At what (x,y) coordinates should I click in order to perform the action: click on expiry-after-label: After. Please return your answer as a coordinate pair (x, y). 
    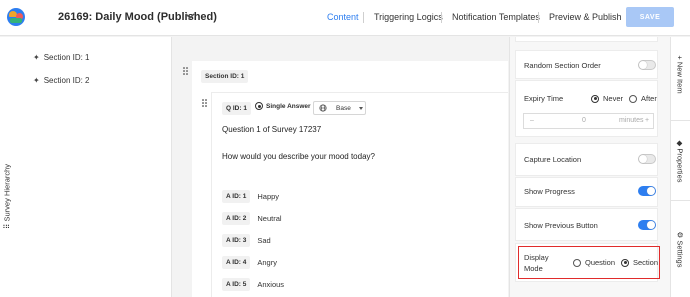
    Looking at the image, I should click on (649, 98).